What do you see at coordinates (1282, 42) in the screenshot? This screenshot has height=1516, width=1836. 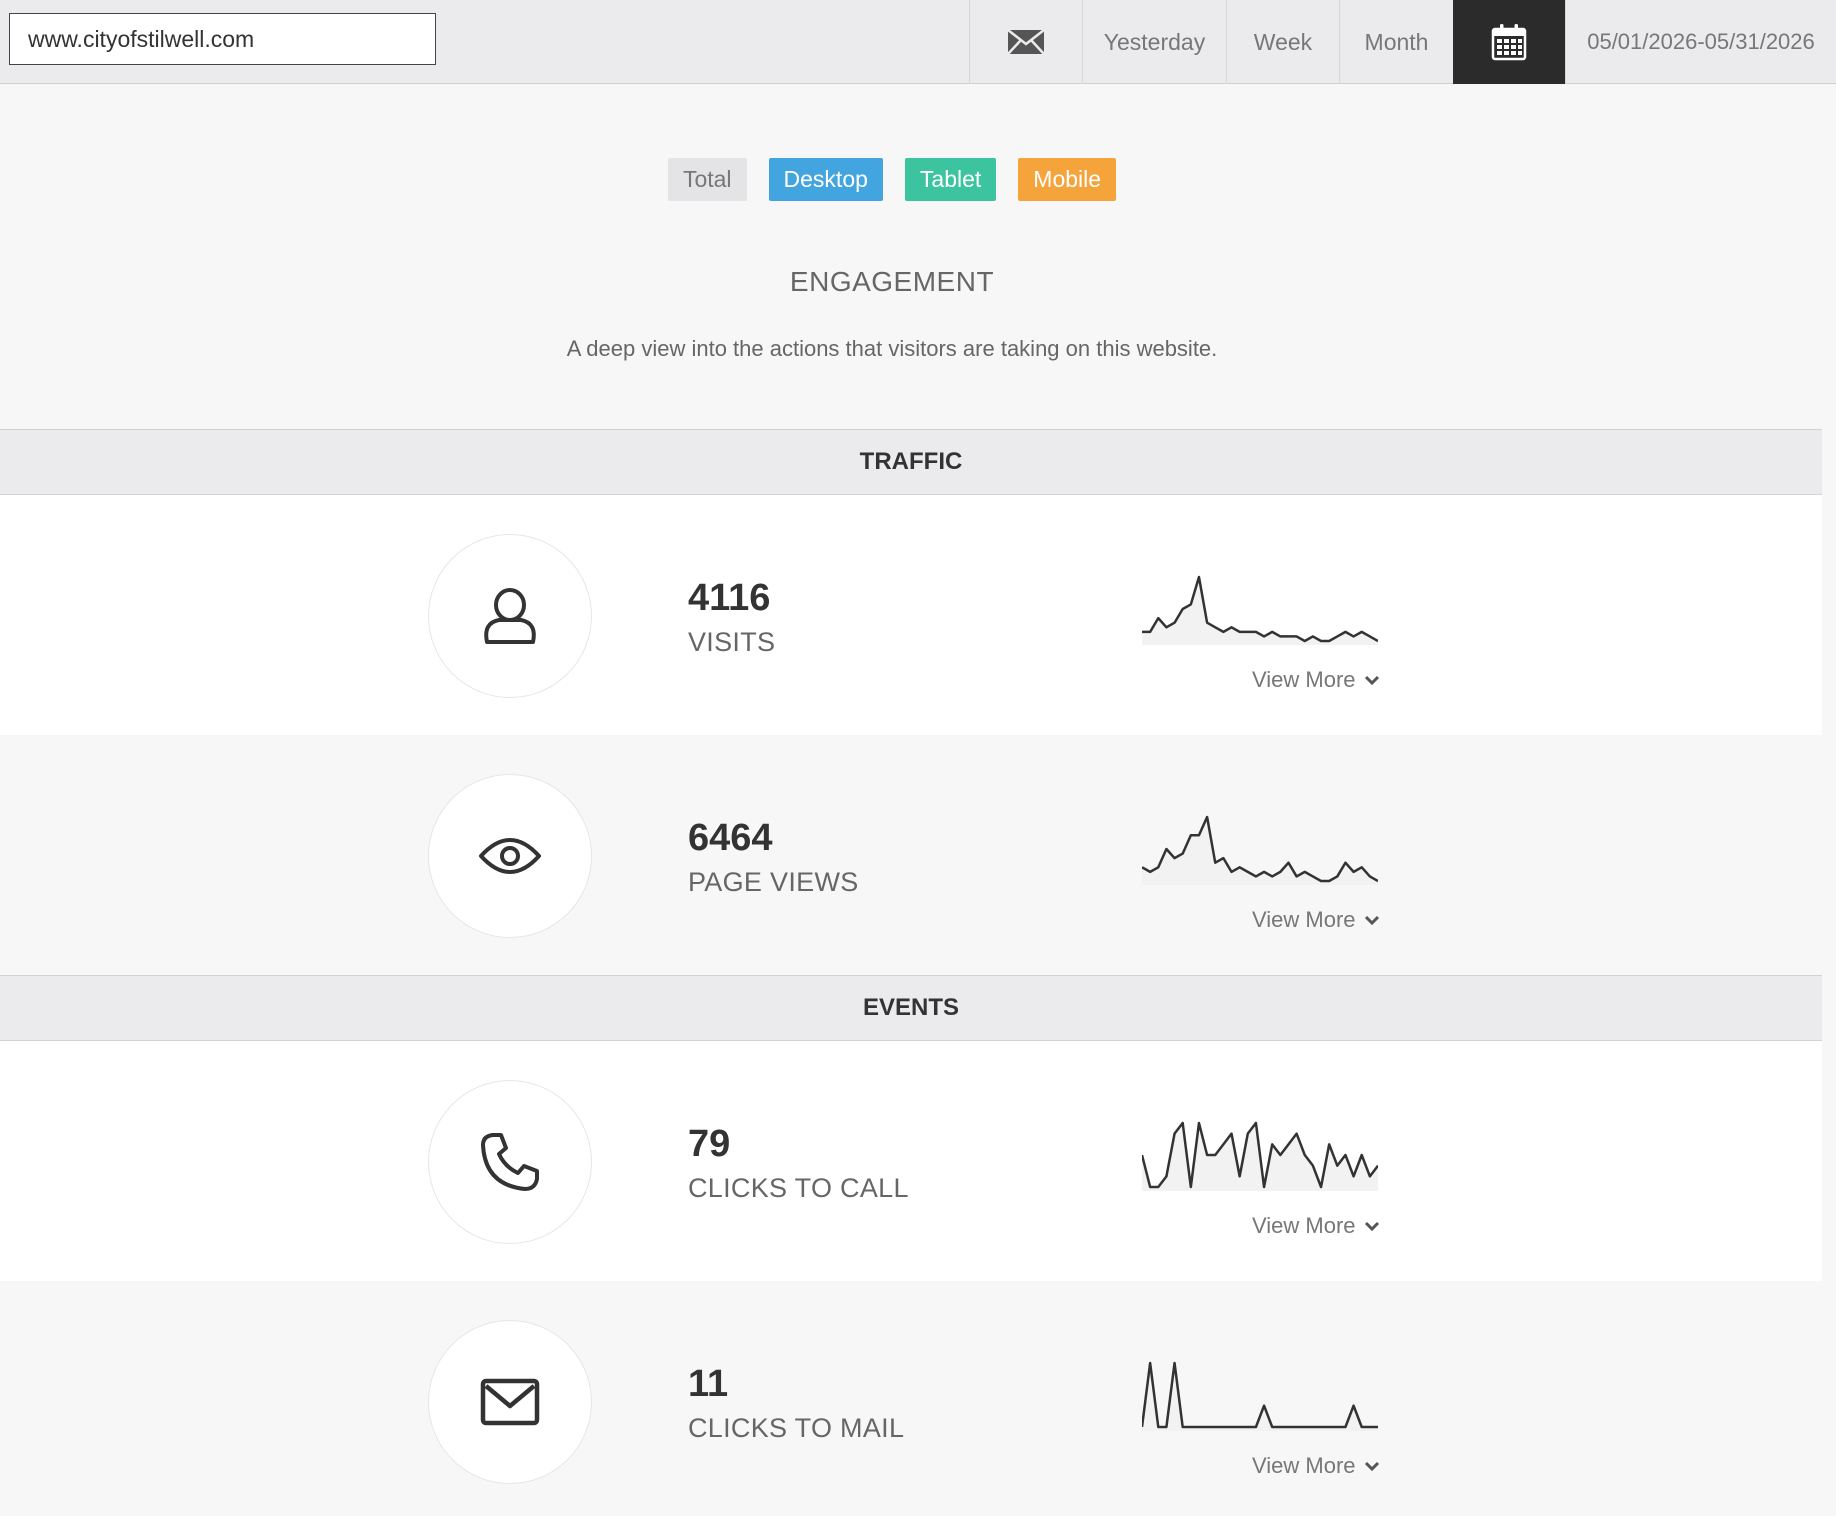 I see `period-week-button: Week` at bounding box center [1282, 42].